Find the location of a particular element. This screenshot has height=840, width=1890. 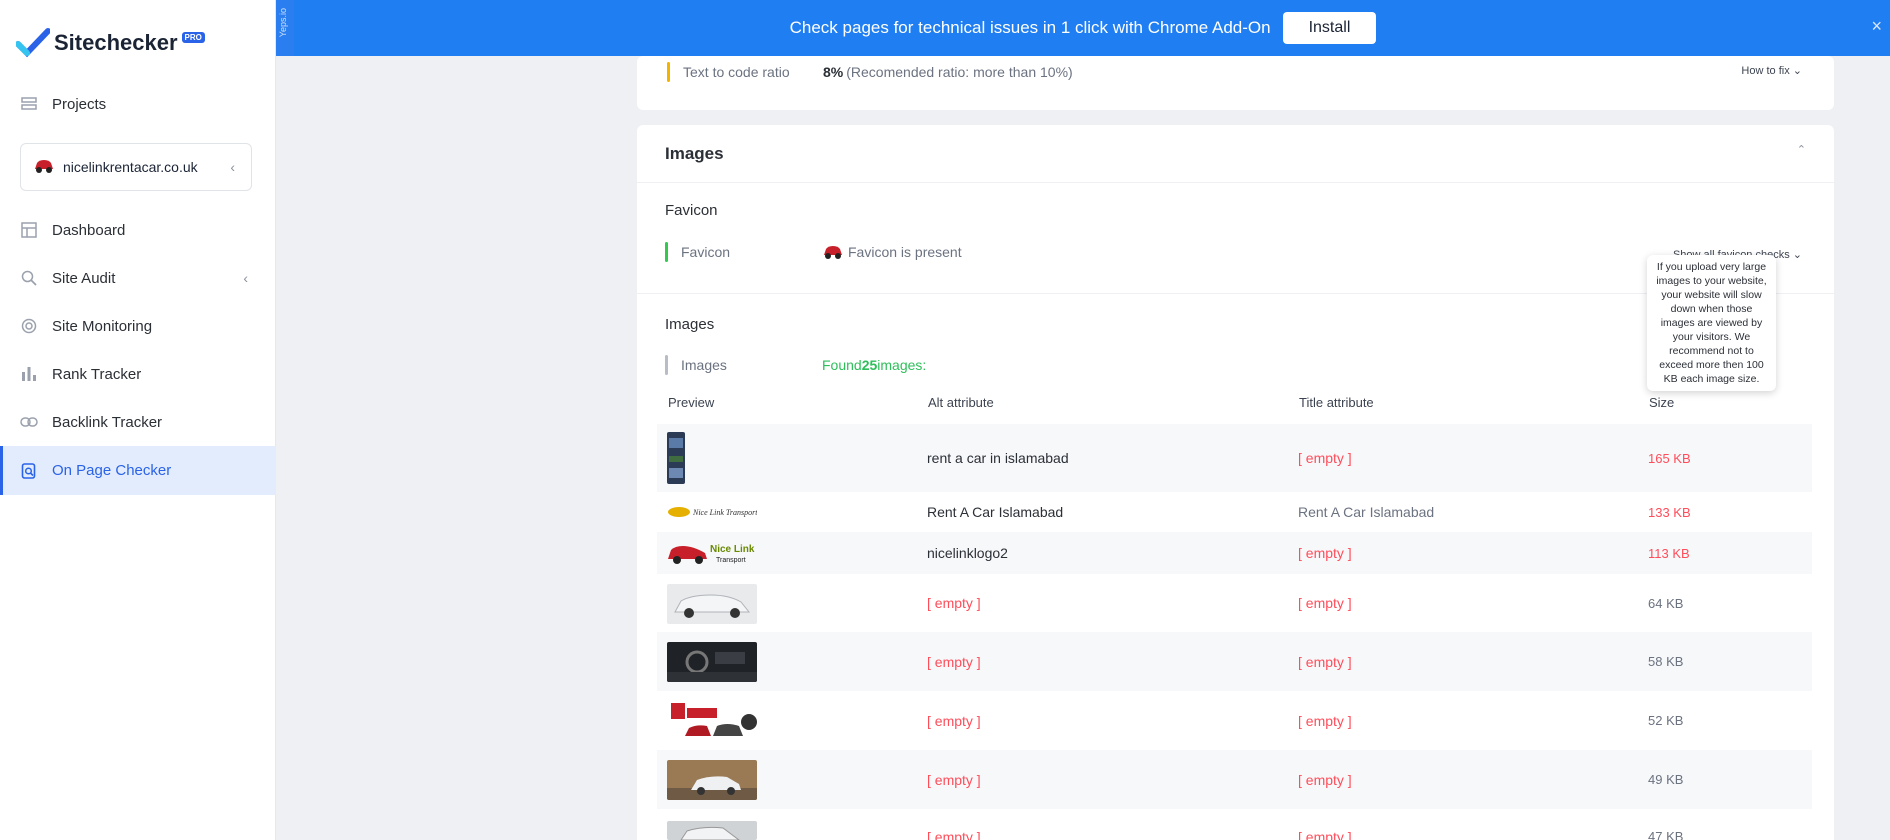

monitoring-icon is located at coordinates (29, 326).